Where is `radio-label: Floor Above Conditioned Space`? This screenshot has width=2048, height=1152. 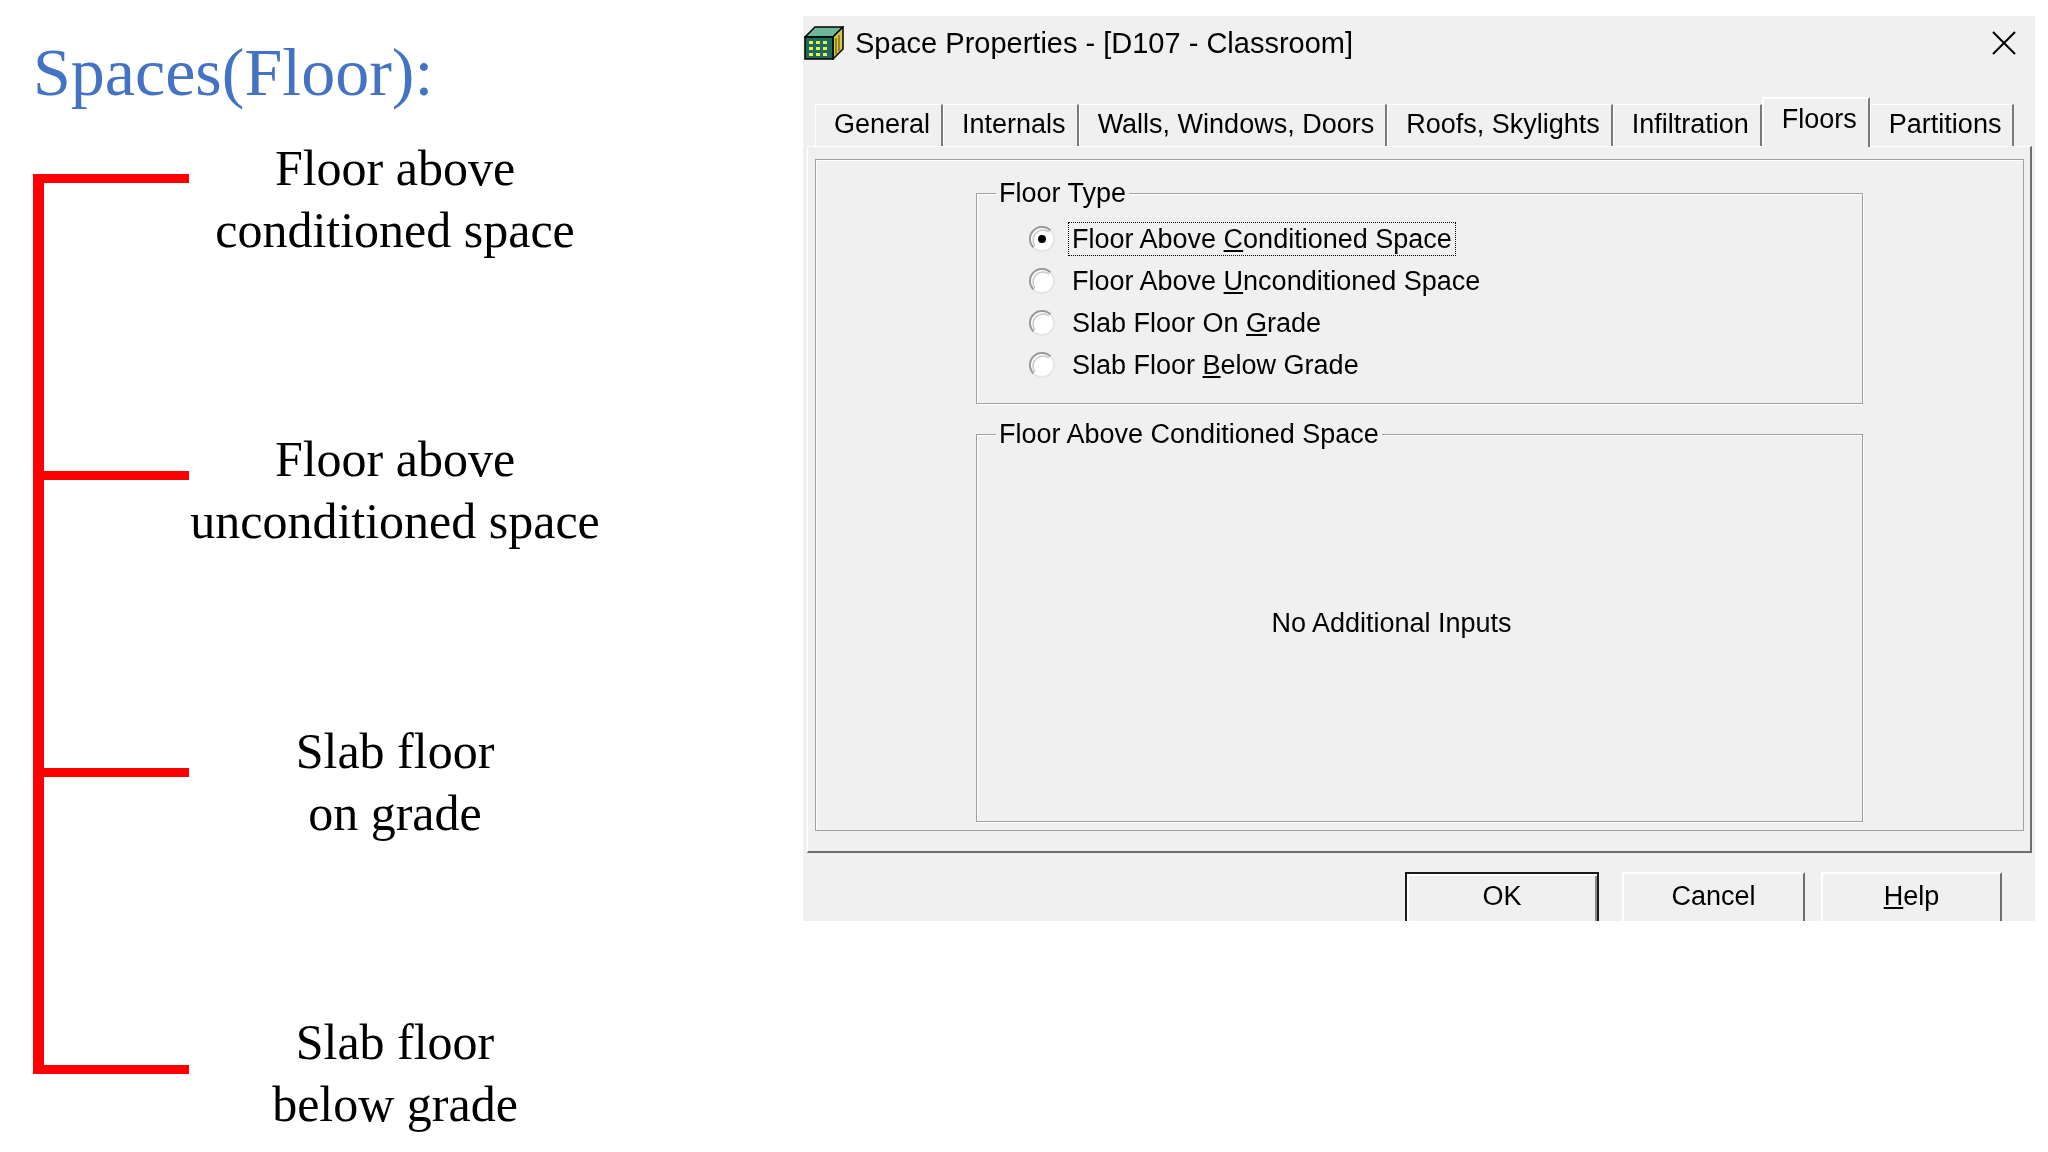
radio-label: Floor Above Conditioned Space is located at coordinates (1262, 239).